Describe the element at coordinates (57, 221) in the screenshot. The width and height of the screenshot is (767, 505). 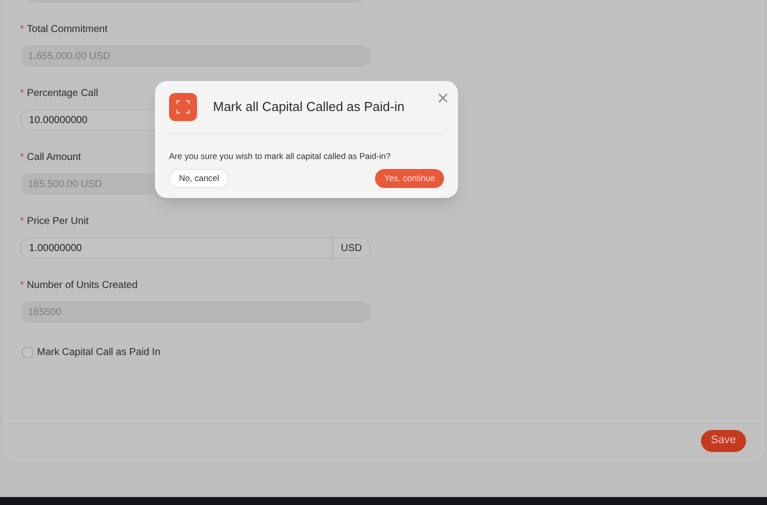
I see `field-label: Price Per Unit` at that location.